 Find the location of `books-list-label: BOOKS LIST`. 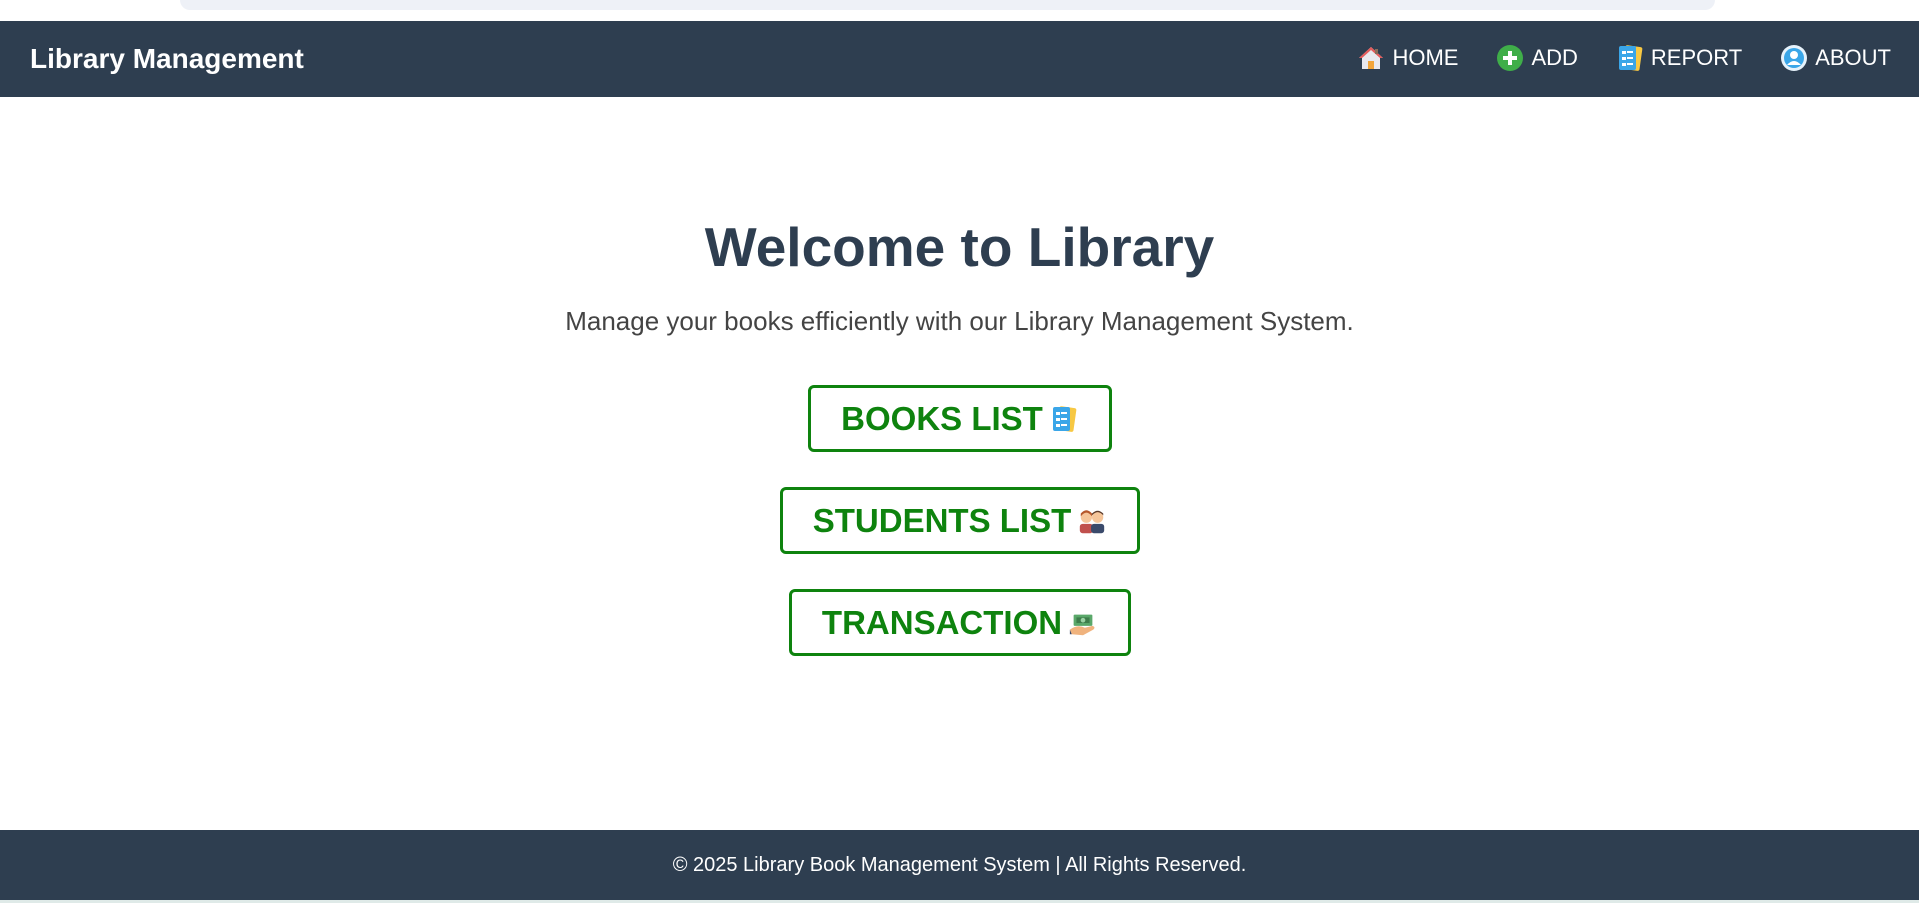

books-list-label: BOOKS LIST is located at coordinates (942, 418).